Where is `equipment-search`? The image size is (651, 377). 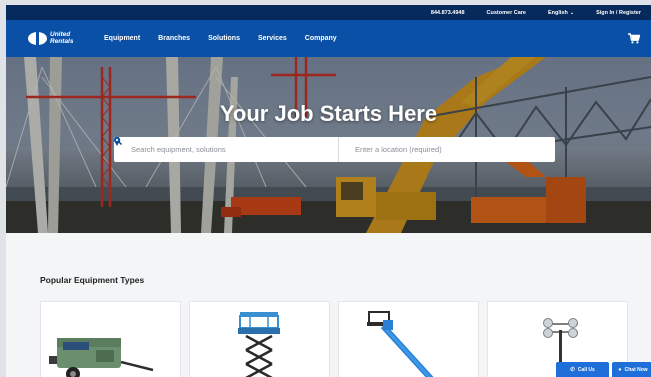
equipment-search is located at coordinates (226, 149).